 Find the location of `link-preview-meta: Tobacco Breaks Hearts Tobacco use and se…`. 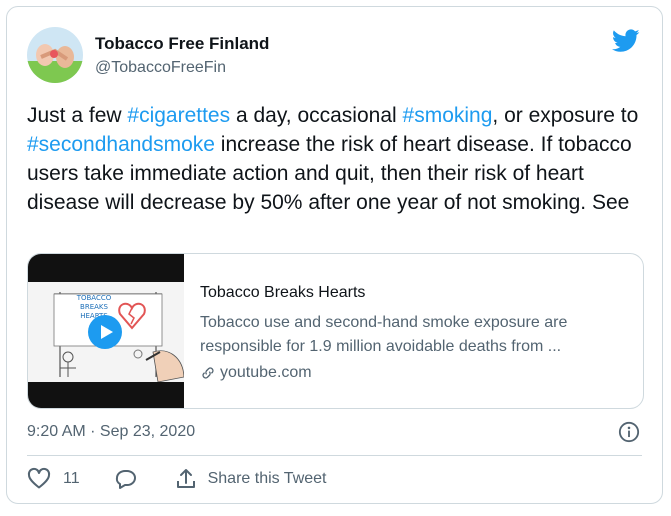

link-preview-meta: Tobacco Breaks Hearts Tobacco use and se… is located at coordinates (415, 333).